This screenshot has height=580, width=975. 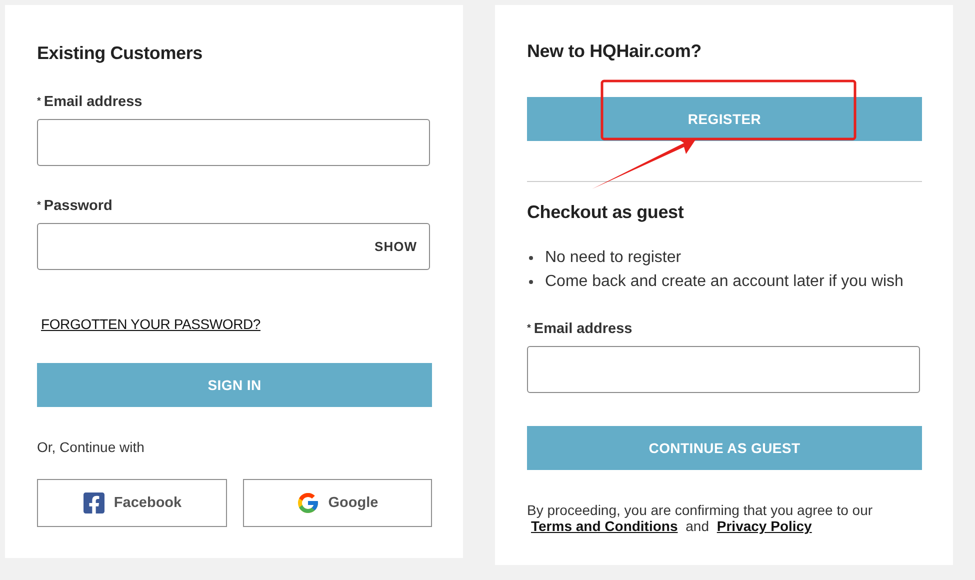 What do you see at coordinates (131, 503) in the screenshot?
I see `social-login-button: Facebook` at bounding box center [131, 503].